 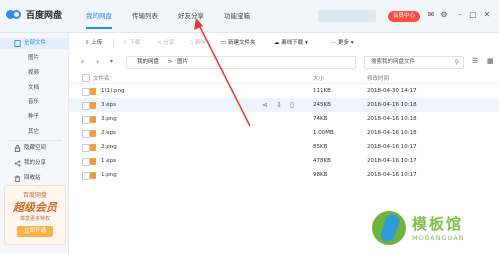 I want to click on watermark-emblem, so click(x=389, y=228).